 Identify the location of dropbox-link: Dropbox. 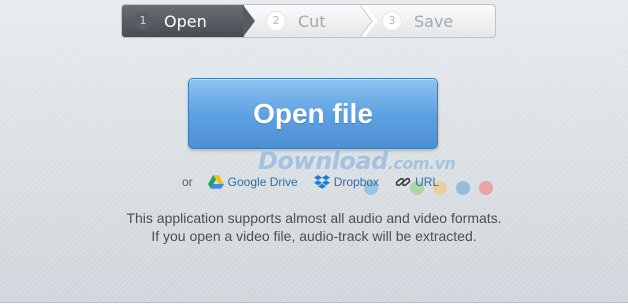
(346, 182).